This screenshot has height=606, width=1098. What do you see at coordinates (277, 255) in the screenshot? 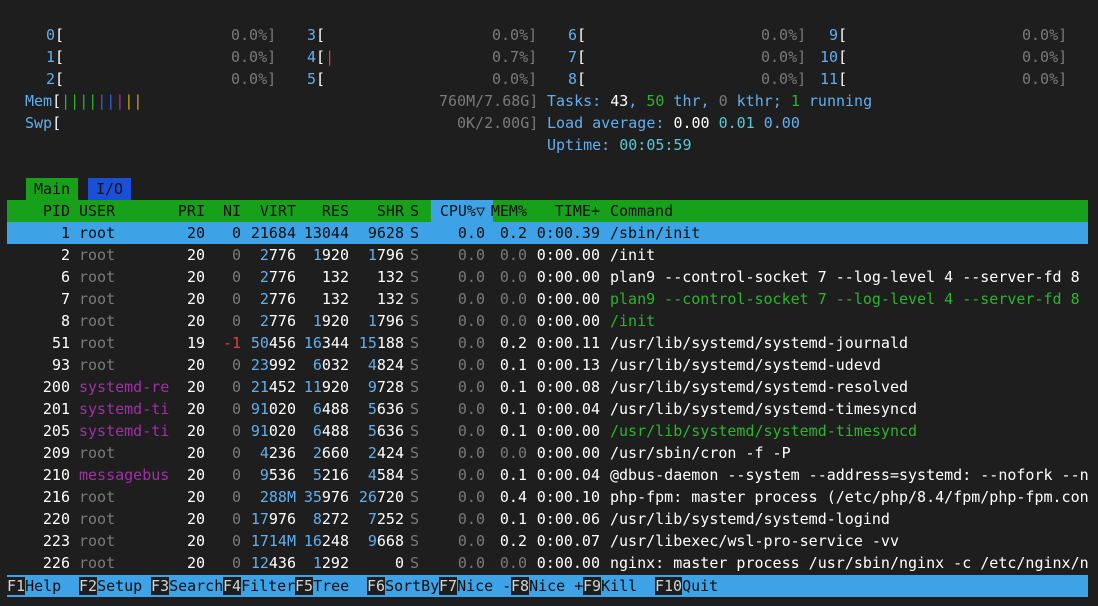
I see `virt: 2776` at bounding box center [277, 255].